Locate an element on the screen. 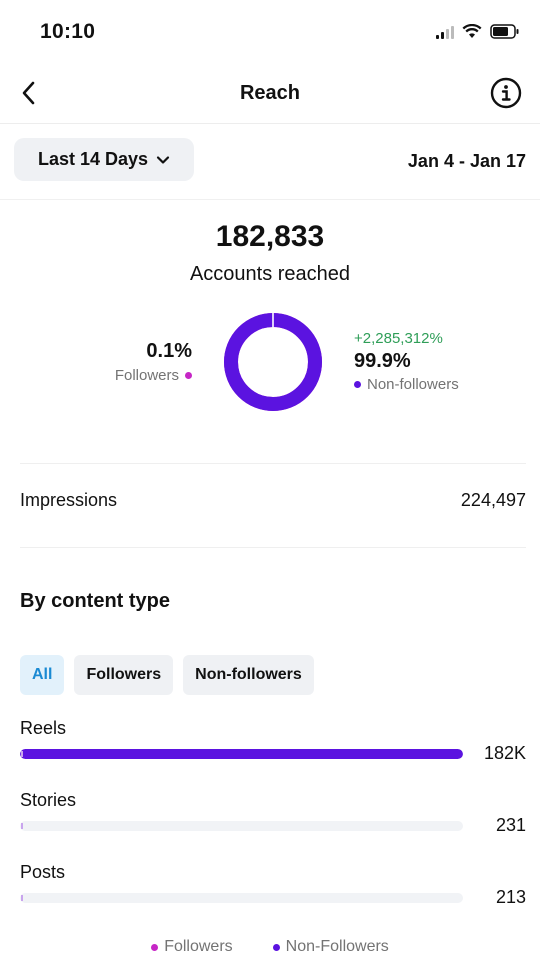  accounts-reached-label: Accounts reached is located at coordinates (270, 274).